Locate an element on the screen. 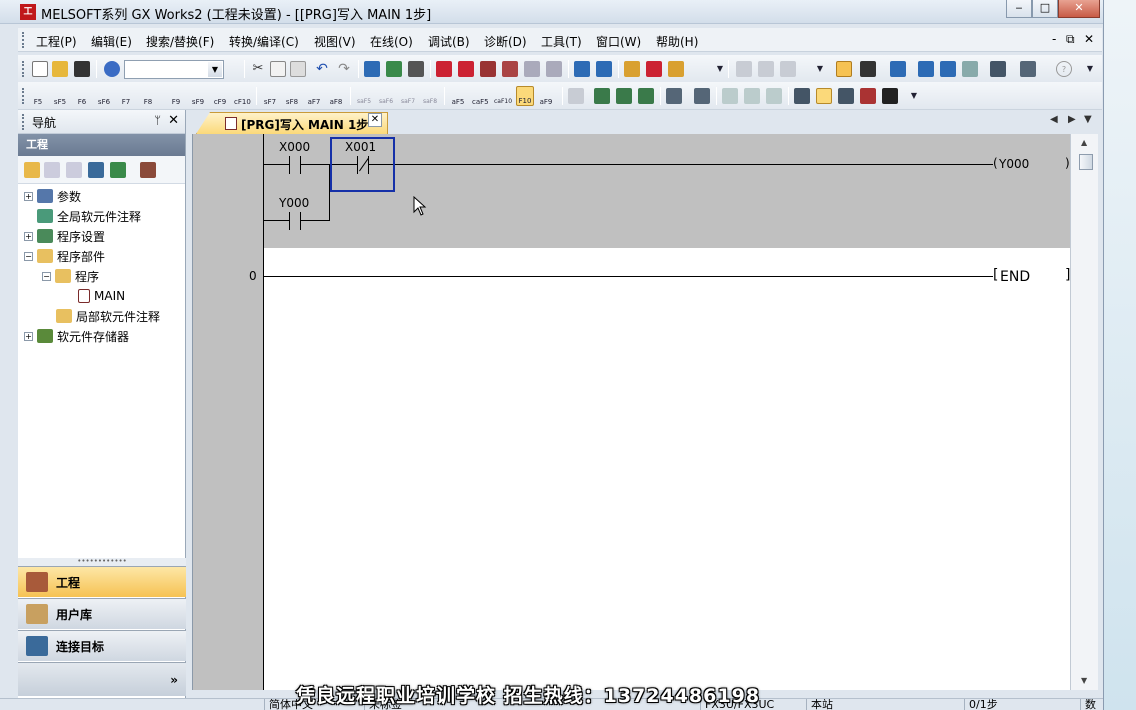  edit-cursor is located at coordinates (362, 164).